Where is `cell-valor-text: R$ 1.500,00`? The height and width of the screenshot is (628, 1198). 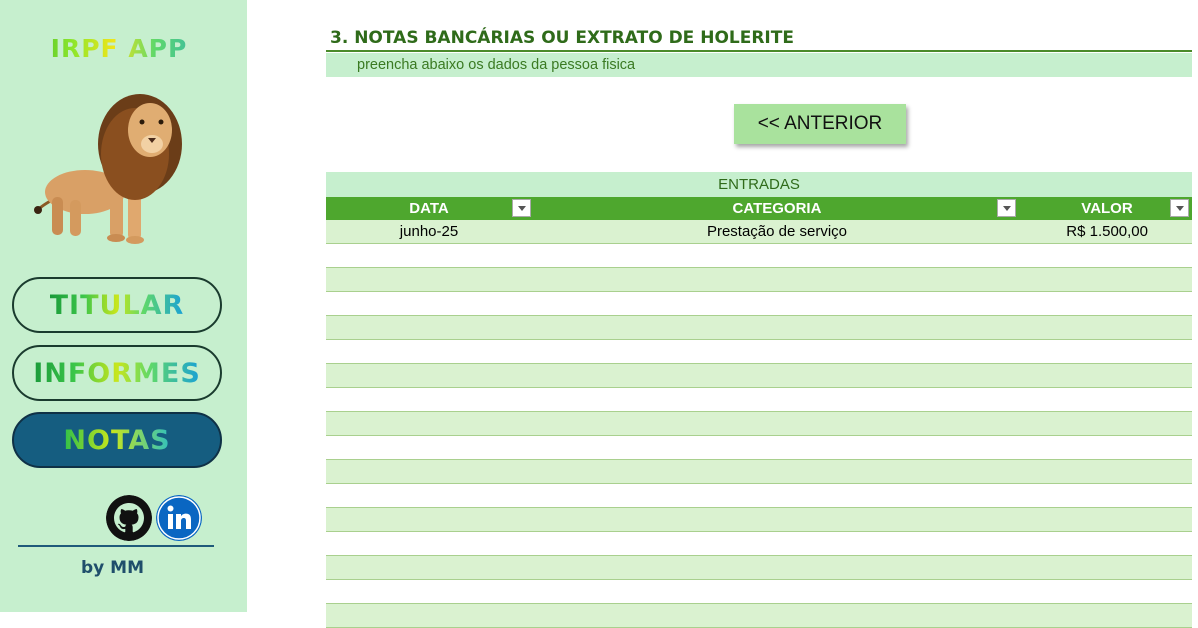 cell-valor-text: R$ 1.500,00 is located at coordinates (1107, 231).